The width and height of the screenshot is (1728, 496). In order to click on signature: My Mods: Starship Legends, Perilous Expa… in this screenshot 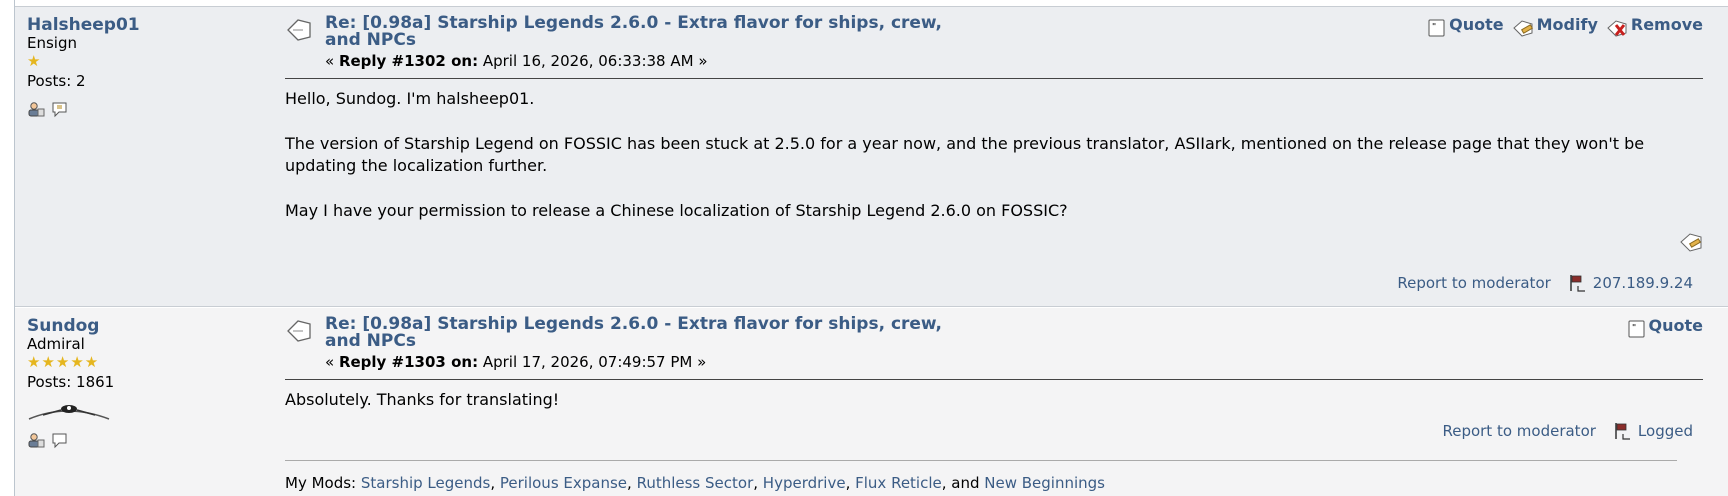, I will do `click(695, 483)`.